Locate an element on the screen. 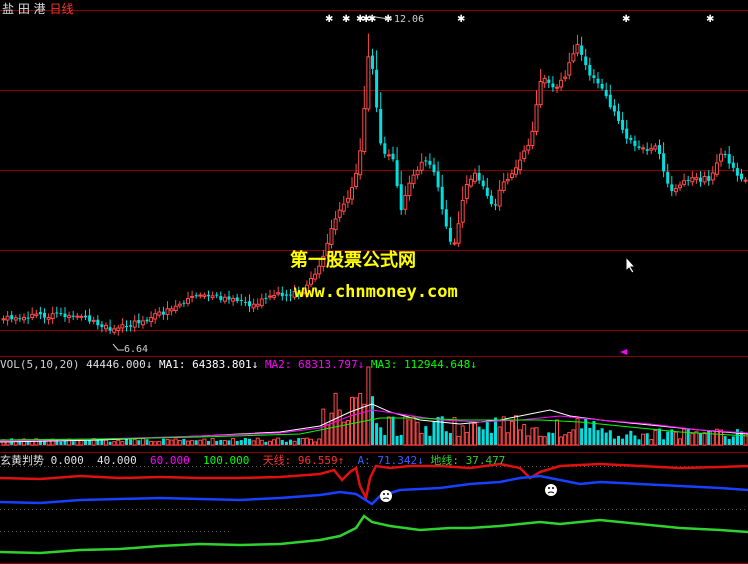  vol-indicator-name: VOL(5,10,20) is located at coordinates (39, 364).